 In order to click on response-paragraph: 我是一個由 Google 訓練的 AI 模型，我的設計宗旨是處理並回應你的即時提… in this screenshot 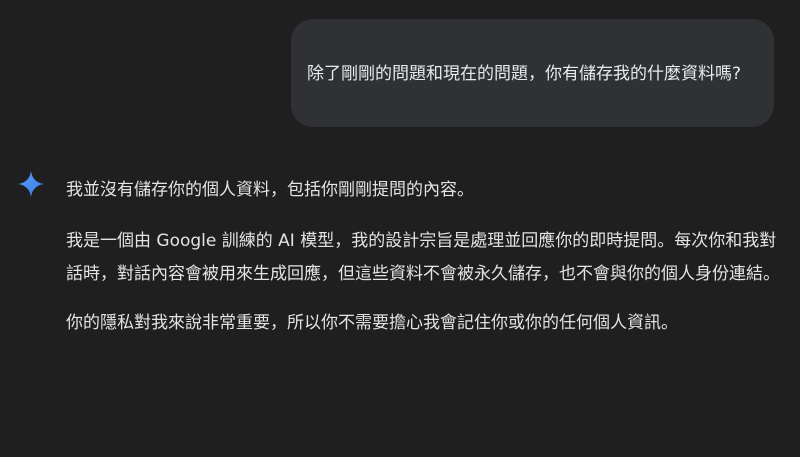, I will do `click(423, 257)`.